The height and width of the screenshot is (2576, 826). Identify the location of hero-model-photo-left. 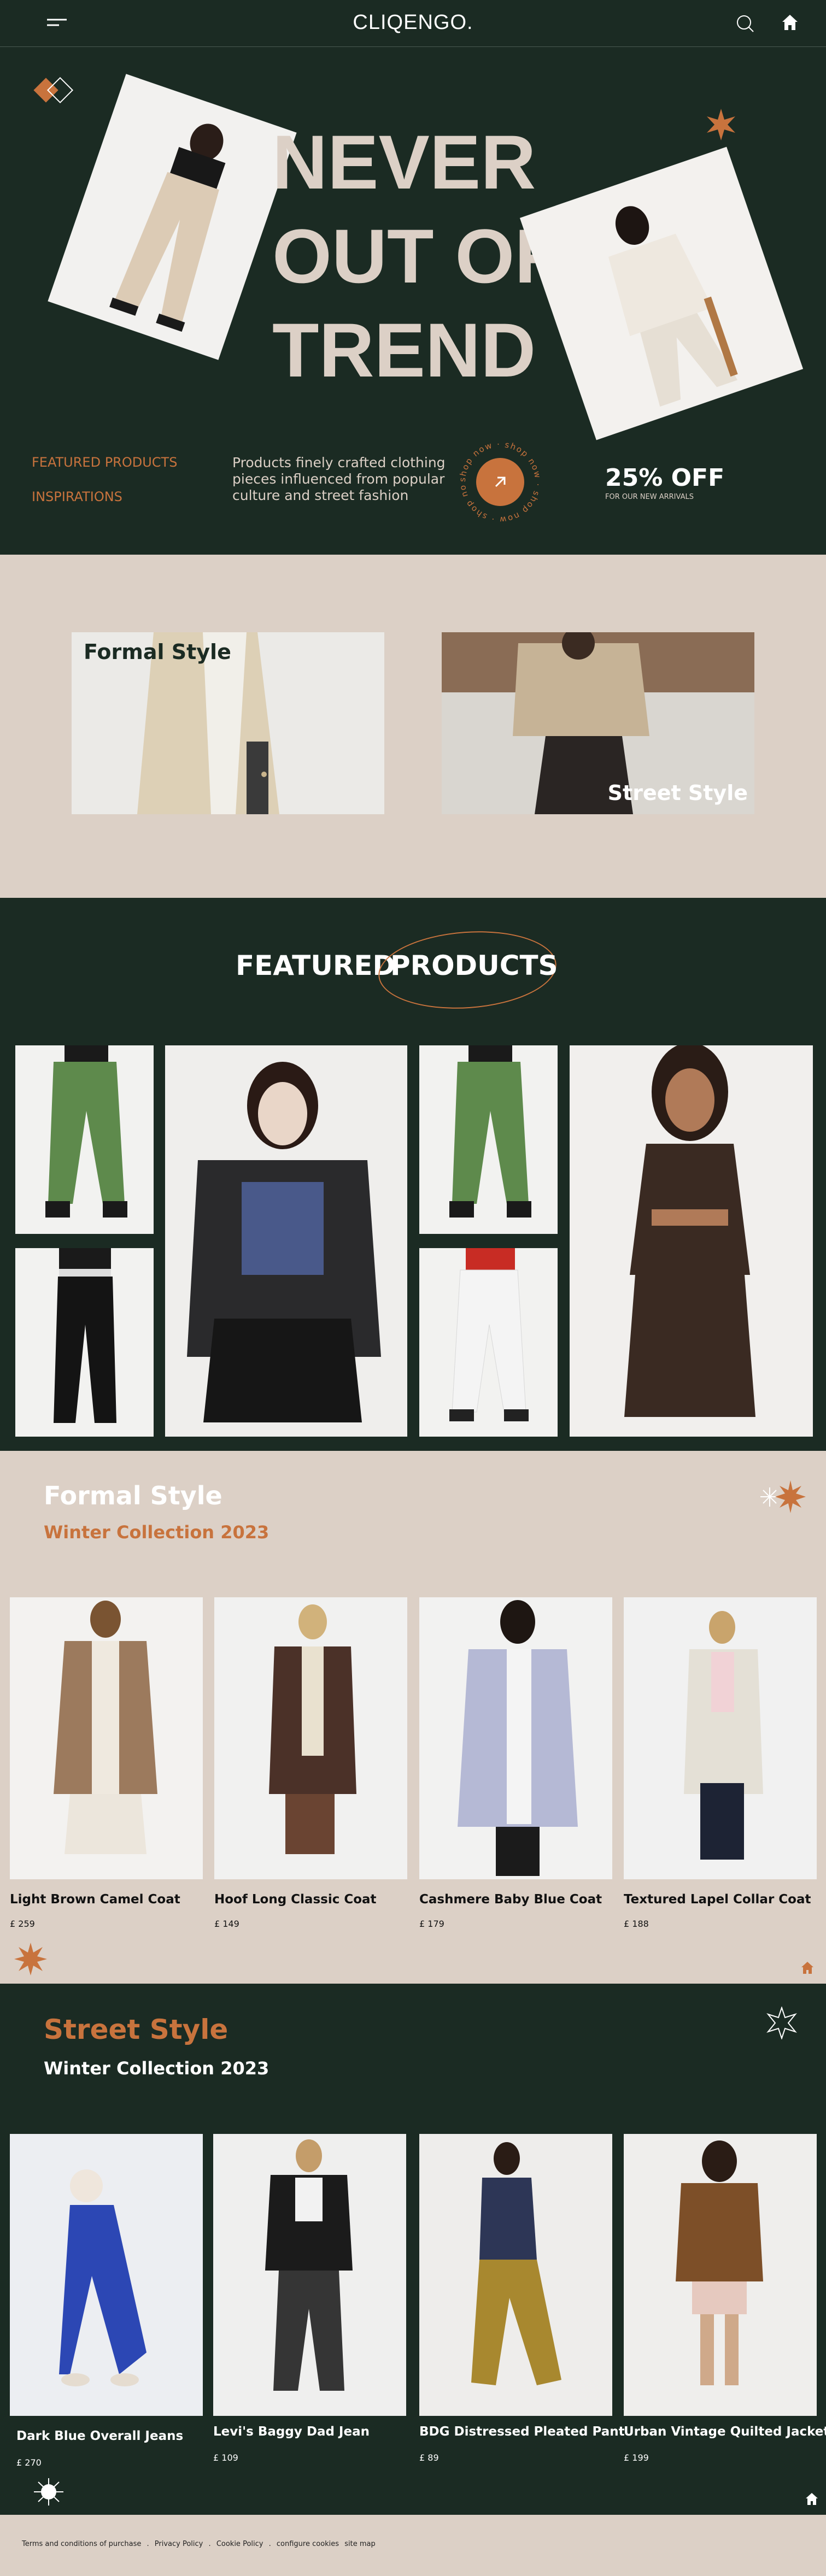
(173, 217).